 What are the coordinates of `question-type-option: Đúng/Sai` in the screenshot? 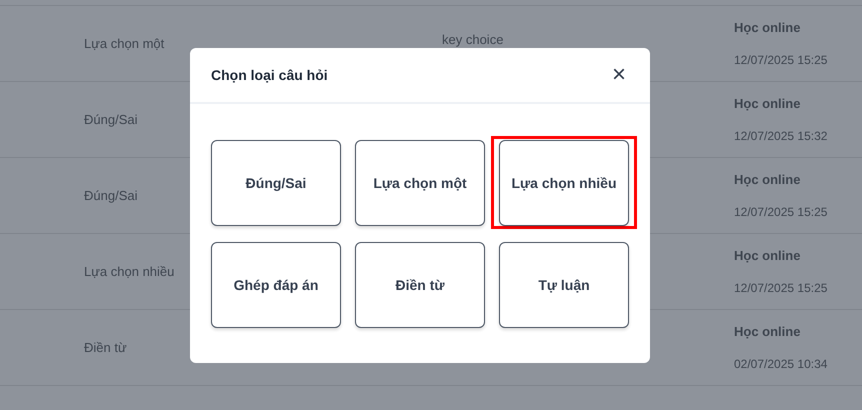 It's located at (276, 183).